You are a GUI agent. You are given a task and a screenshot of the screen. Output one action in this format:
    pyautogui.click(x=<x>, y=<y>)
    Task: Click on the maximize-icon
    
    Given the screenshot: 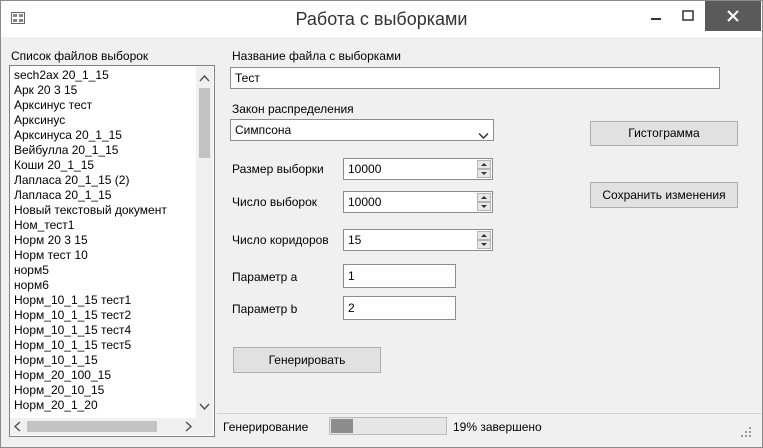 What is the action you would take?
    pyautogui.click(x=688, y=15)
    